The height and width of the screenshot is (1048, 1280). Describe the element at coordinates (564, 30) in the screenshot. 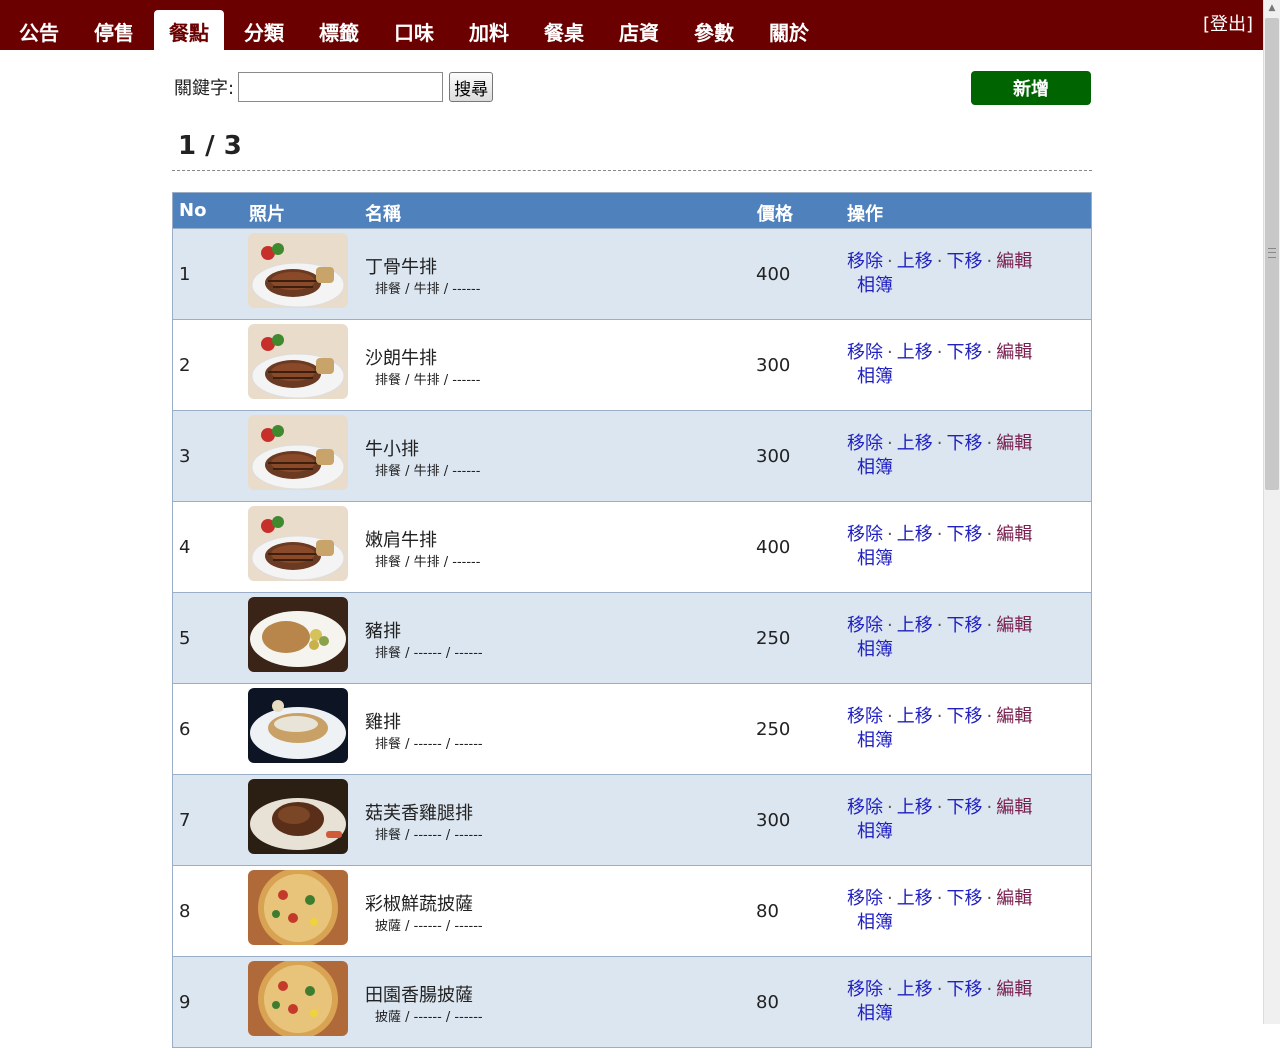

I see `tab-7: 餐桌` at that location.